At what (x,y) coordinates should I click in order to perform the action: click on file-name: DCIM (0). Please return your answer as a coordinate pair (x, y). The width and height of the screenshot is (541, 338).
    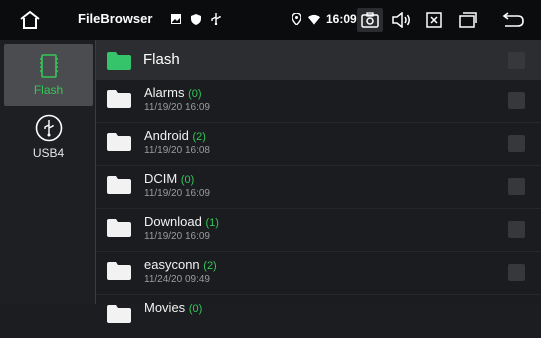
    Looking at the image, I should click on (169, 178).